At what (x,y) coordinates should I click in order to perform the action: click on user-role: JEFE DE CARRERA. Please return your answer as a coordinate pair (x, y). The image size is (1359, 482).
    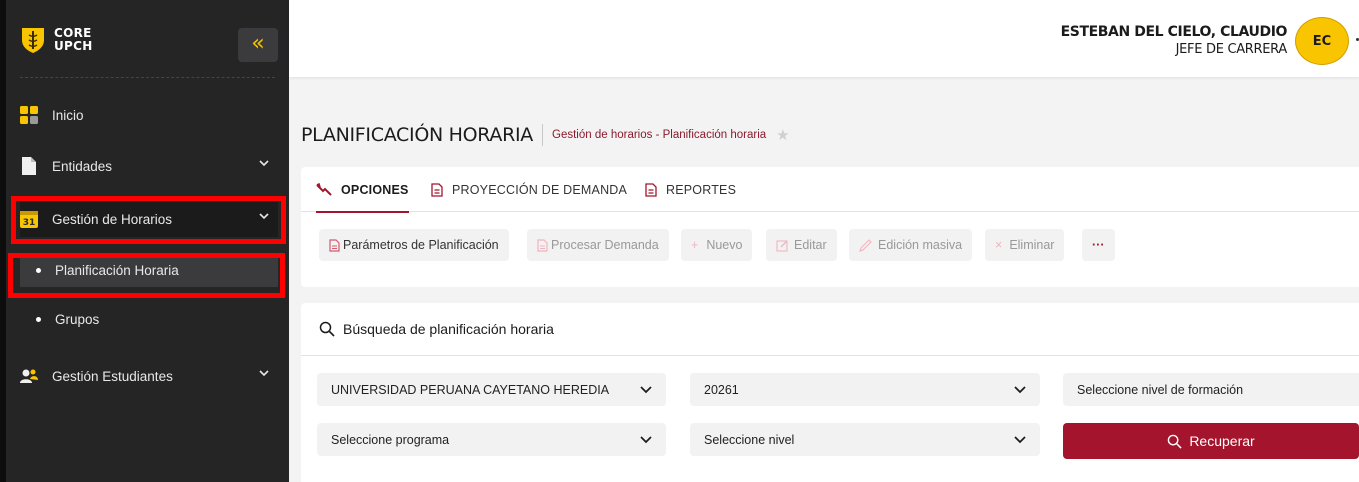
    Looking at the image, I should click on (1231, 49).